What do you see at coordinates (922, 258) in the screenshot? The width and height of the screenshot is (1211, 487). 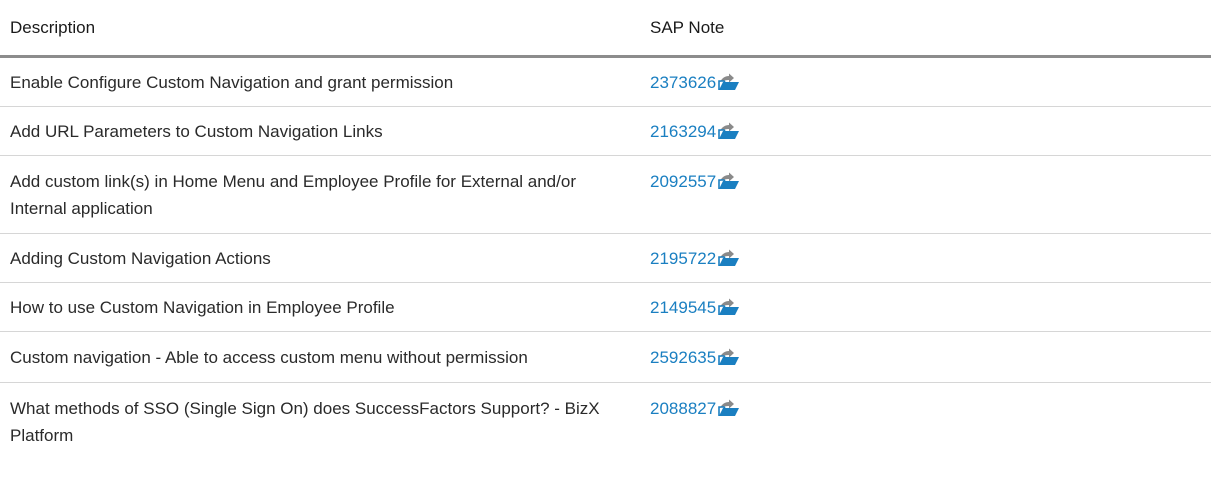 I see `row-sap-note: 2195722` at bounding box center [922, 258].